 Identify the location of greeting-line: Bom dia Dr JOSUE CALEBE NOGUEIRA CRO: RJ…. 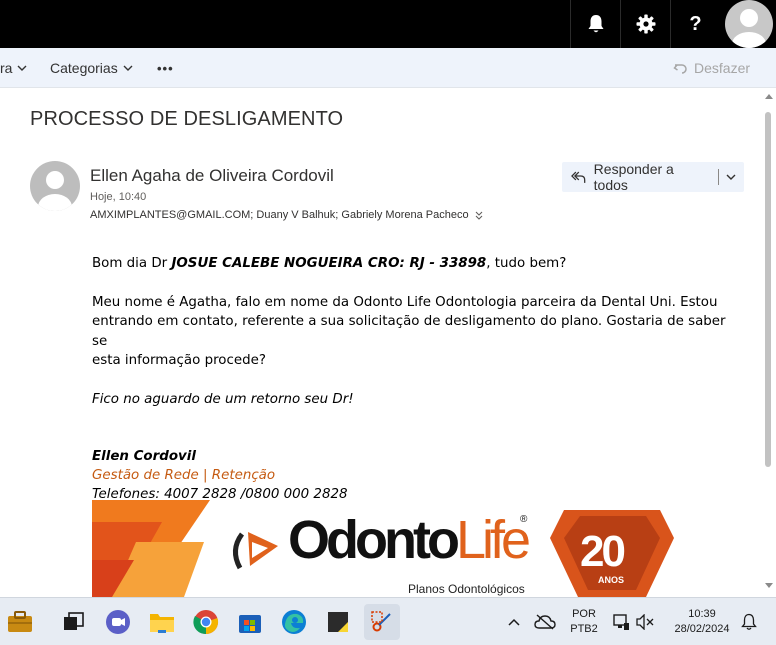
(329, 263).